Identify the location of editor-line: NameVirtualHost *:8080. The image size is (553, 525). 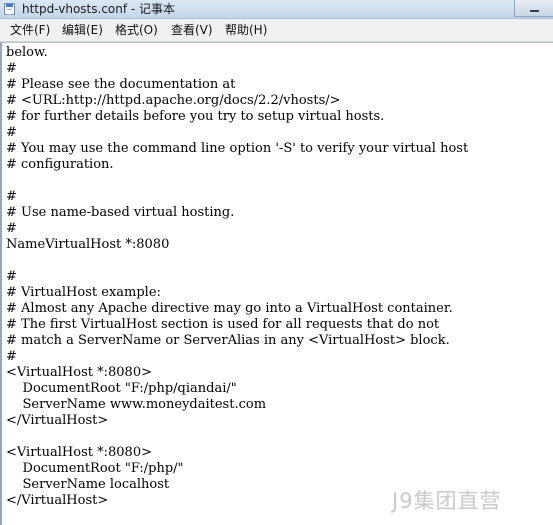
(88, 244).